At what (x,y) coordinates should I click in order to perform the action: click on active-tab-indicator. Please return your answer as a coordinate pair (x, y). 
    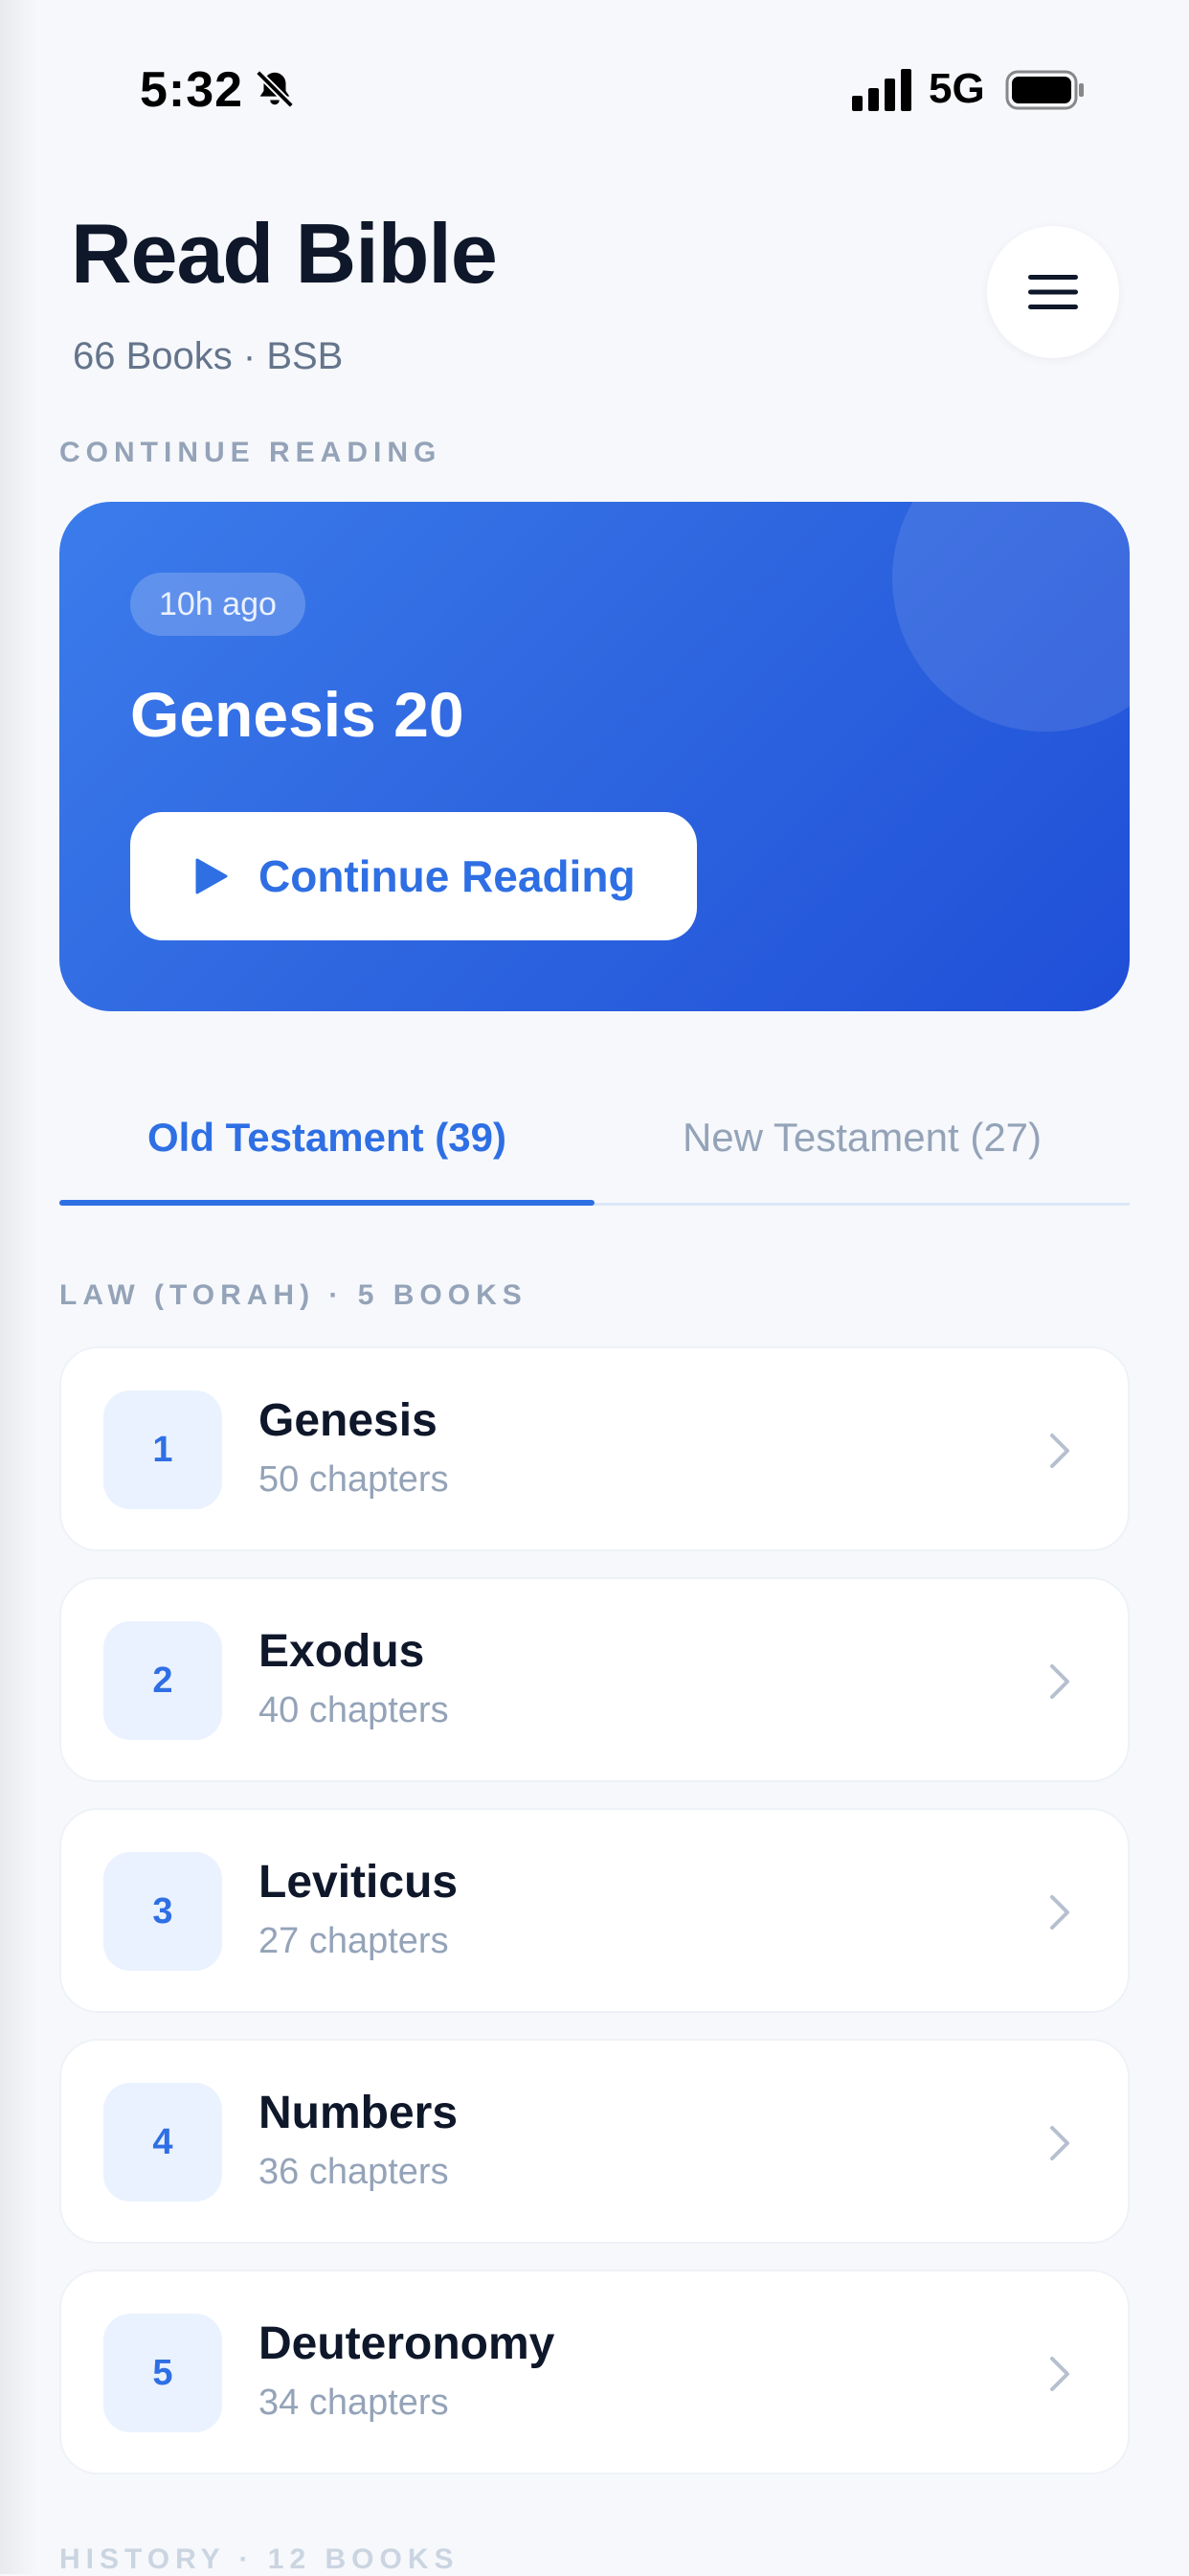
    Looking at the image, I should click on (326, 1203).